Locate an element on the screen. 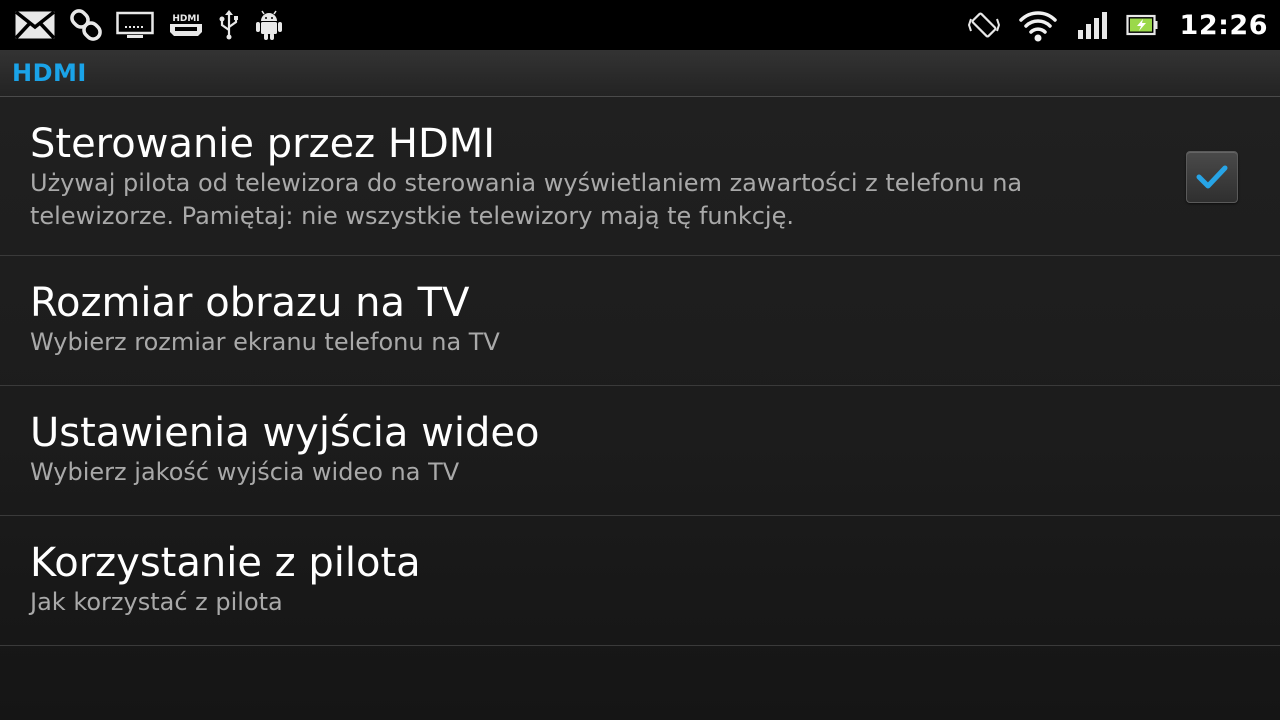 The height and width of the screenshot is (720, 1280). setting-summary: Wybierz rozmiar ekranu telefonu na TV is located at coordinates (265, 342).